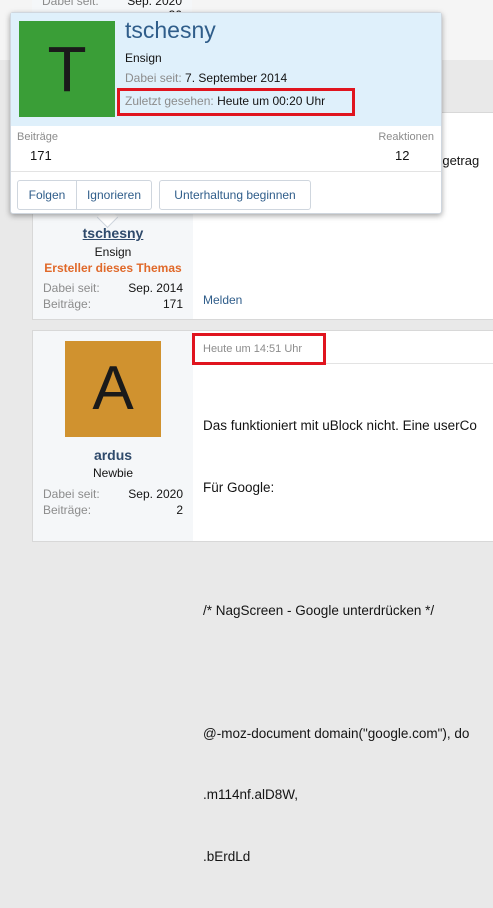 Image resolution: width=493 pixels, height=908 pixels. I want to click on posts-value: 2, so click(179, 510).